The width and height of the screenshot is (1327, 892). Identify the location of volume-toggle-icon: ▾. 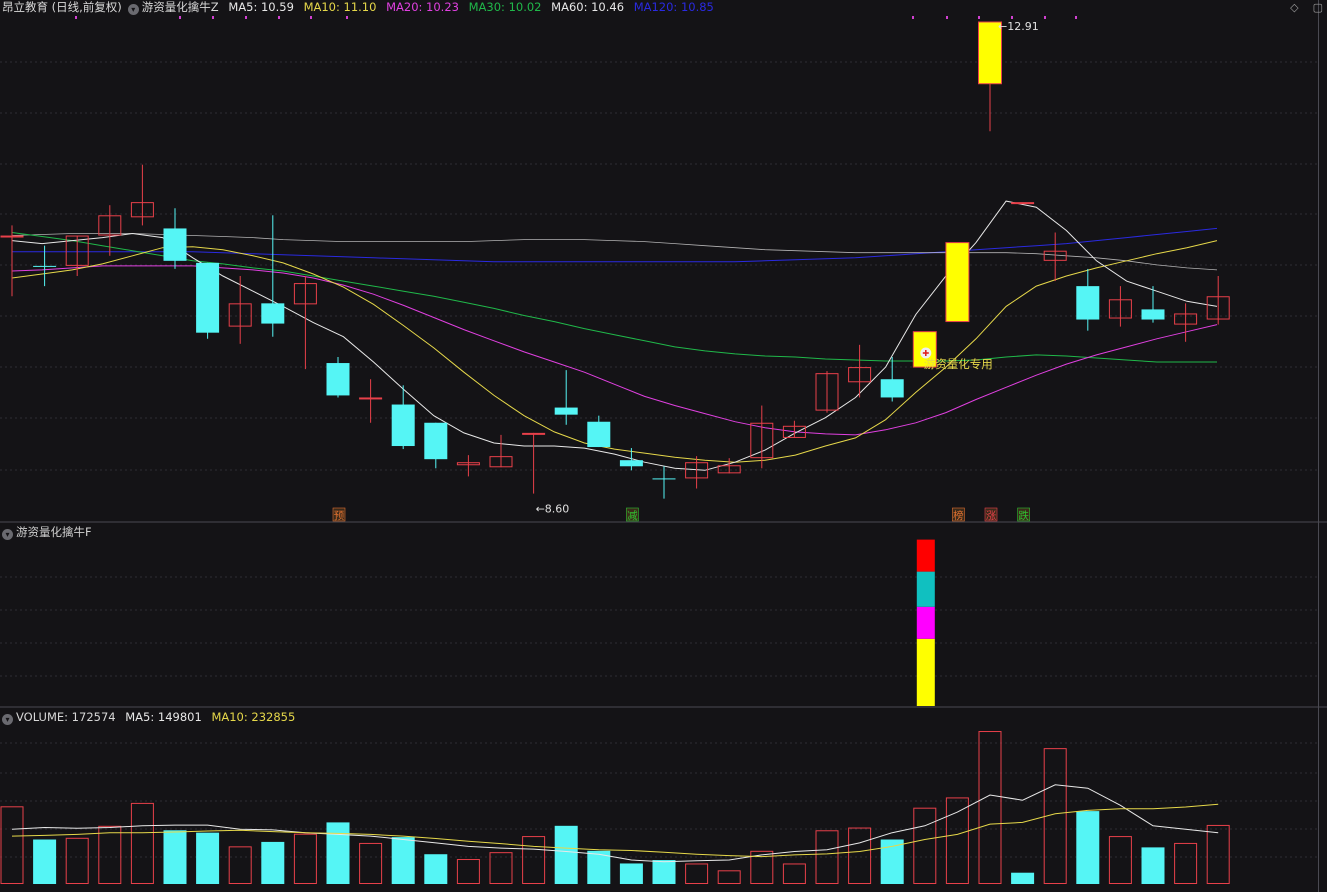
(7, 719).